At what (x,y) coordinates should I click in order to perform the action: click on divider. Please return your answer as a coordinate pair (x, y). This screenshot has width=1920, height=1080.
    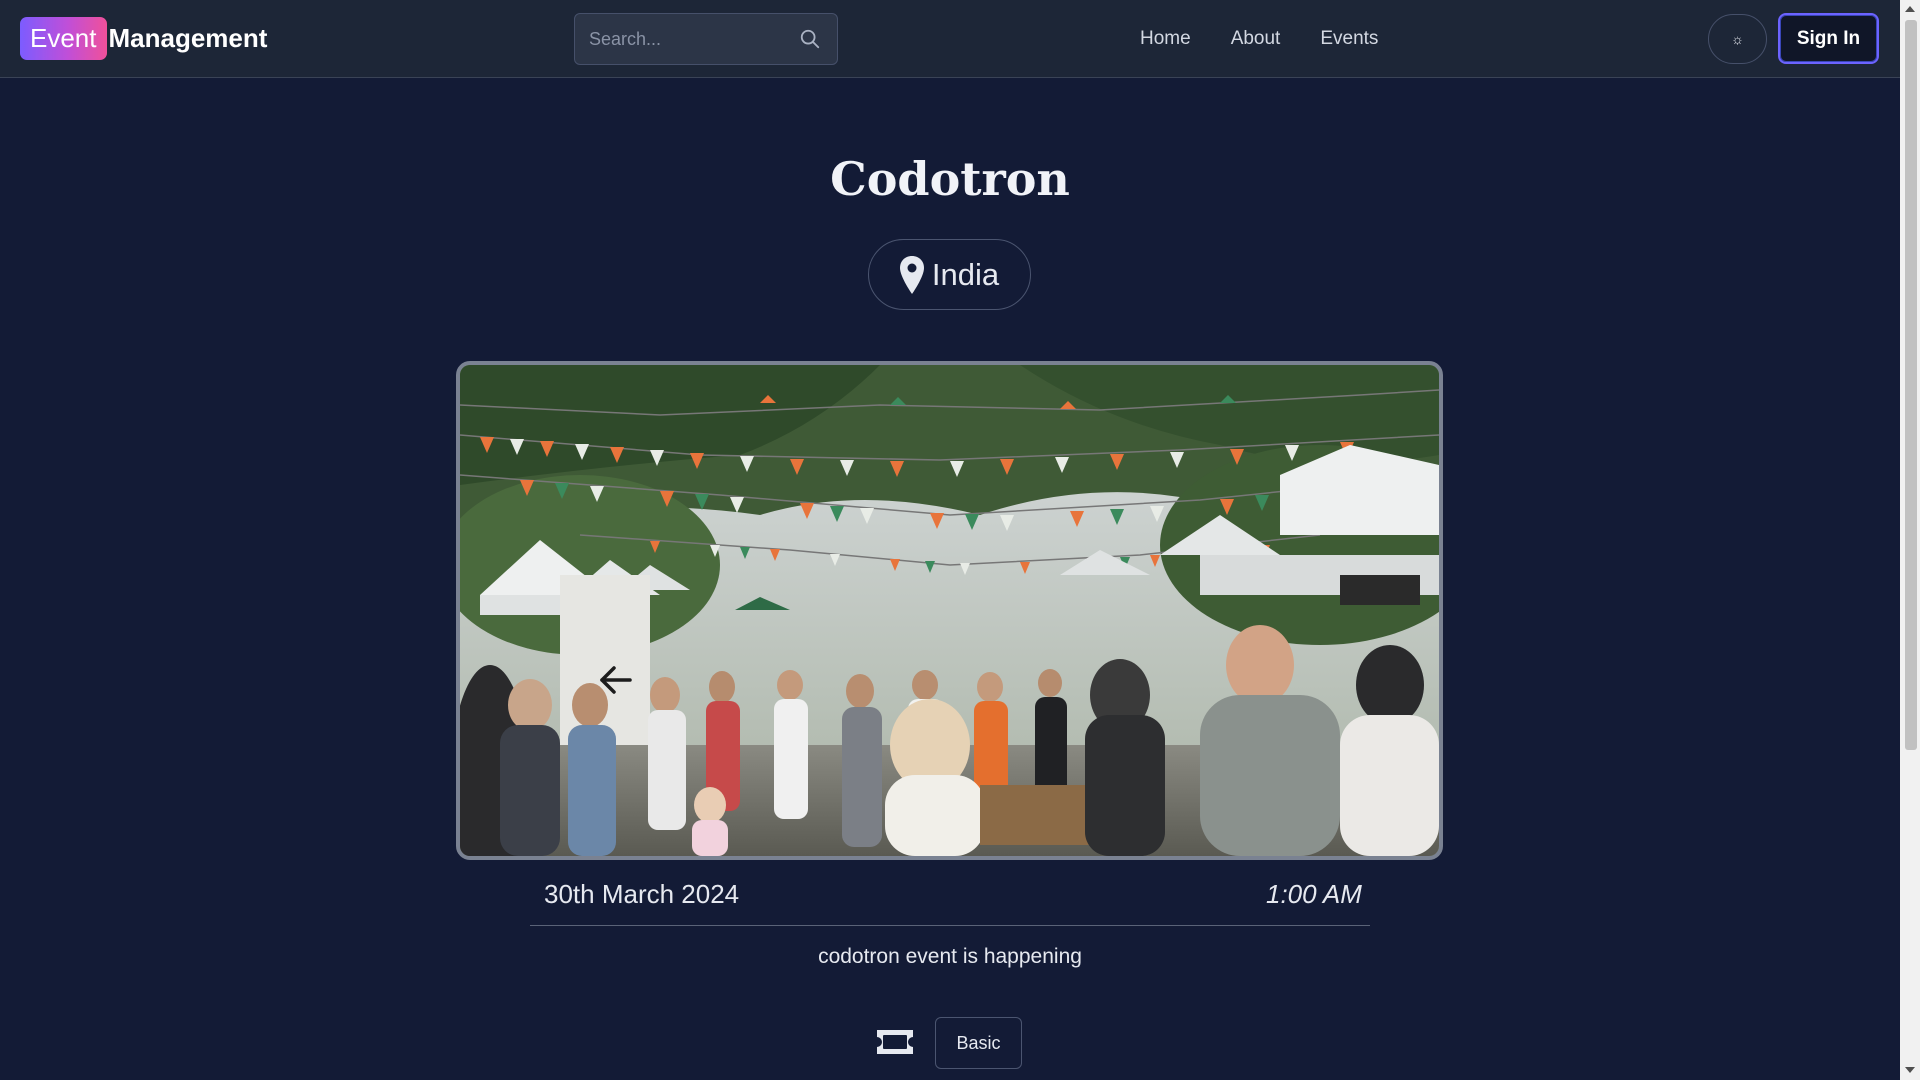
    Looking at the image, I should click on (950, 925).